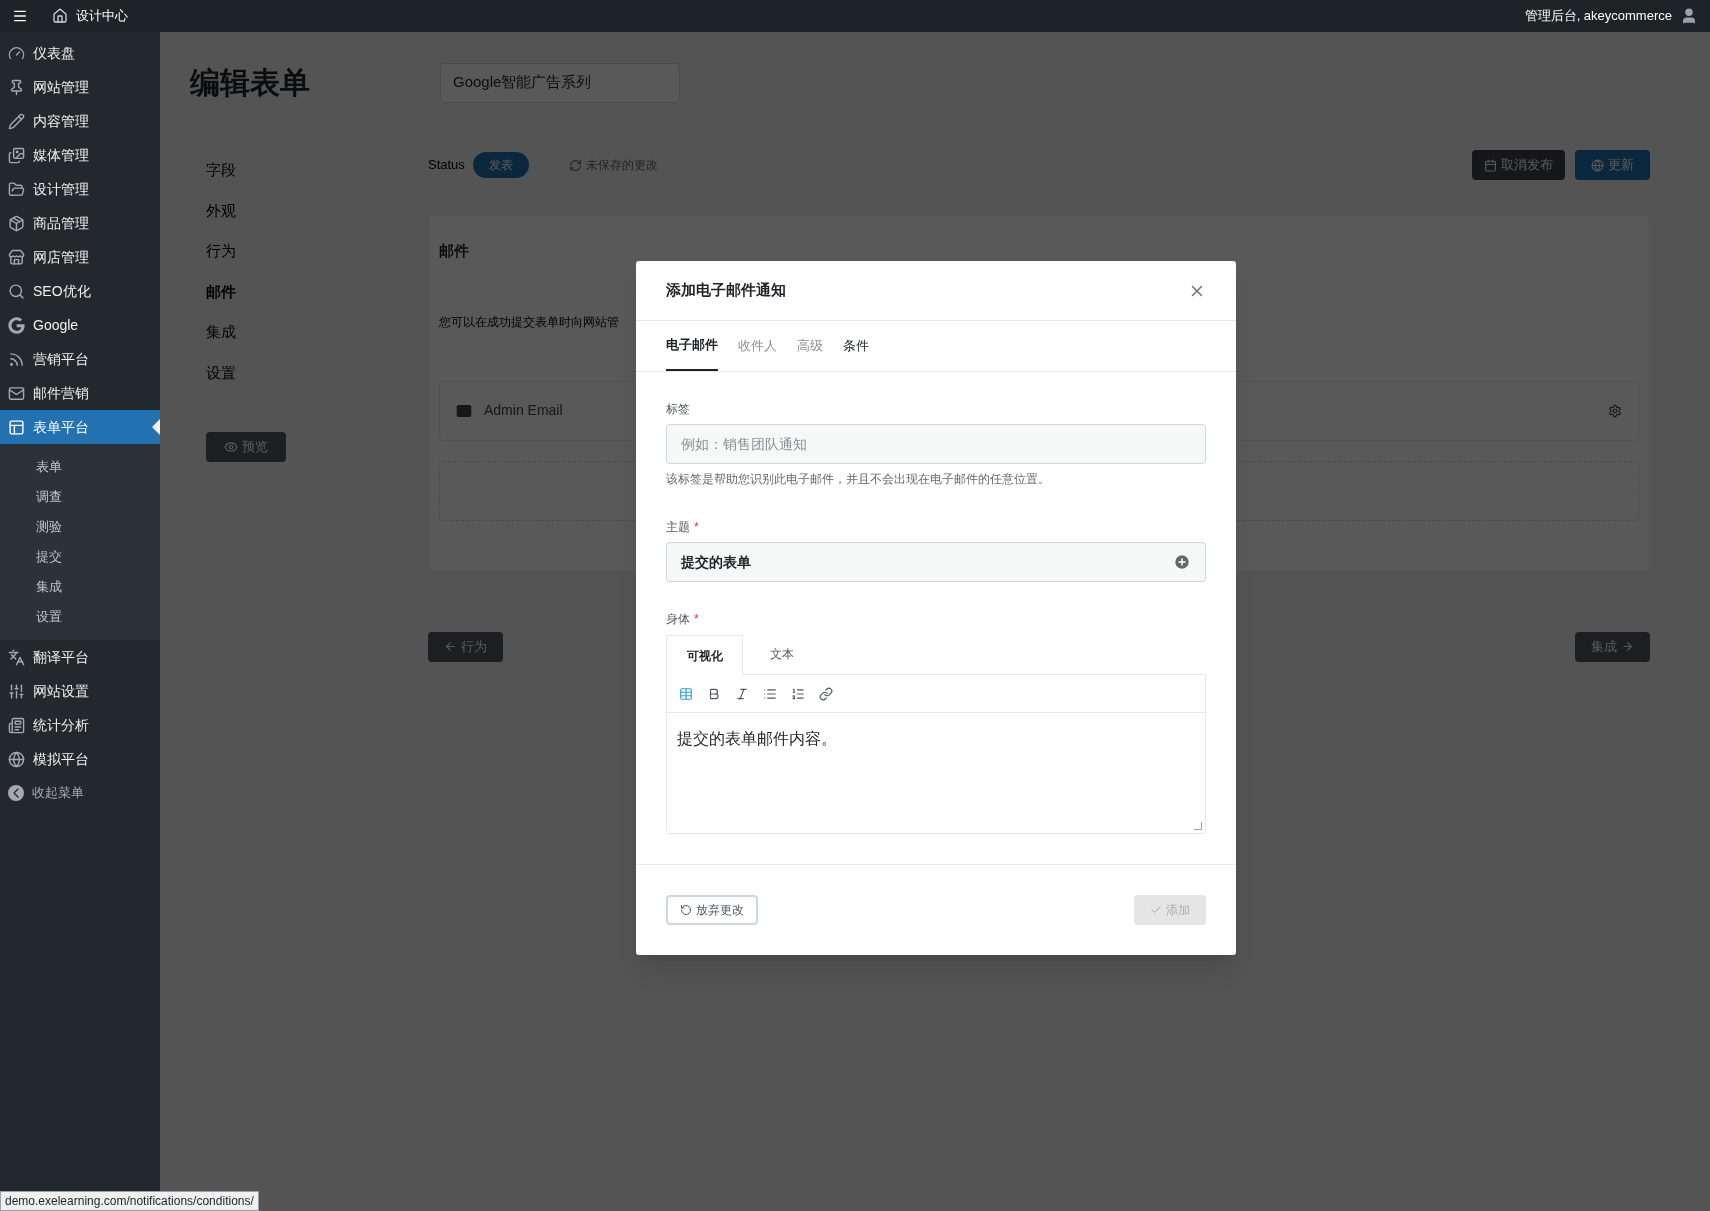 The image size is (1710, 1211). I want to click on status-label: Status, so click(446, 165).